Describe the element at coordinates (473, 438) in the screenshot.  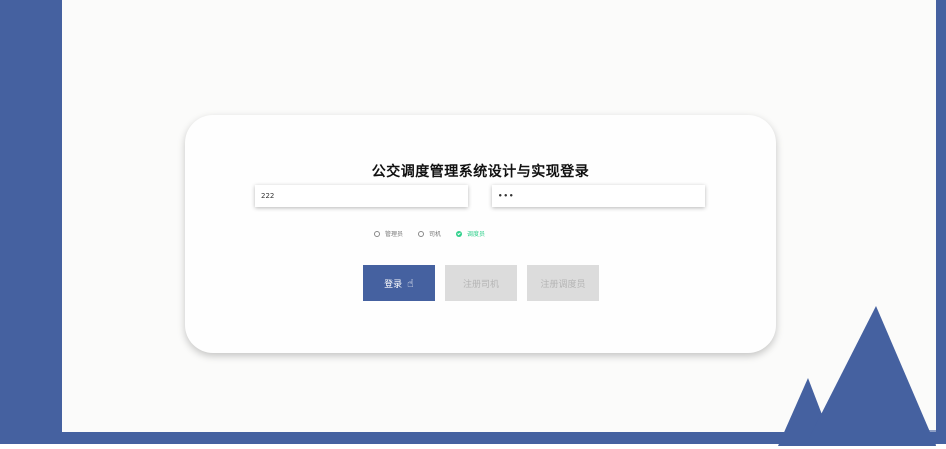
I see `bottom-frame-bar` at that location.